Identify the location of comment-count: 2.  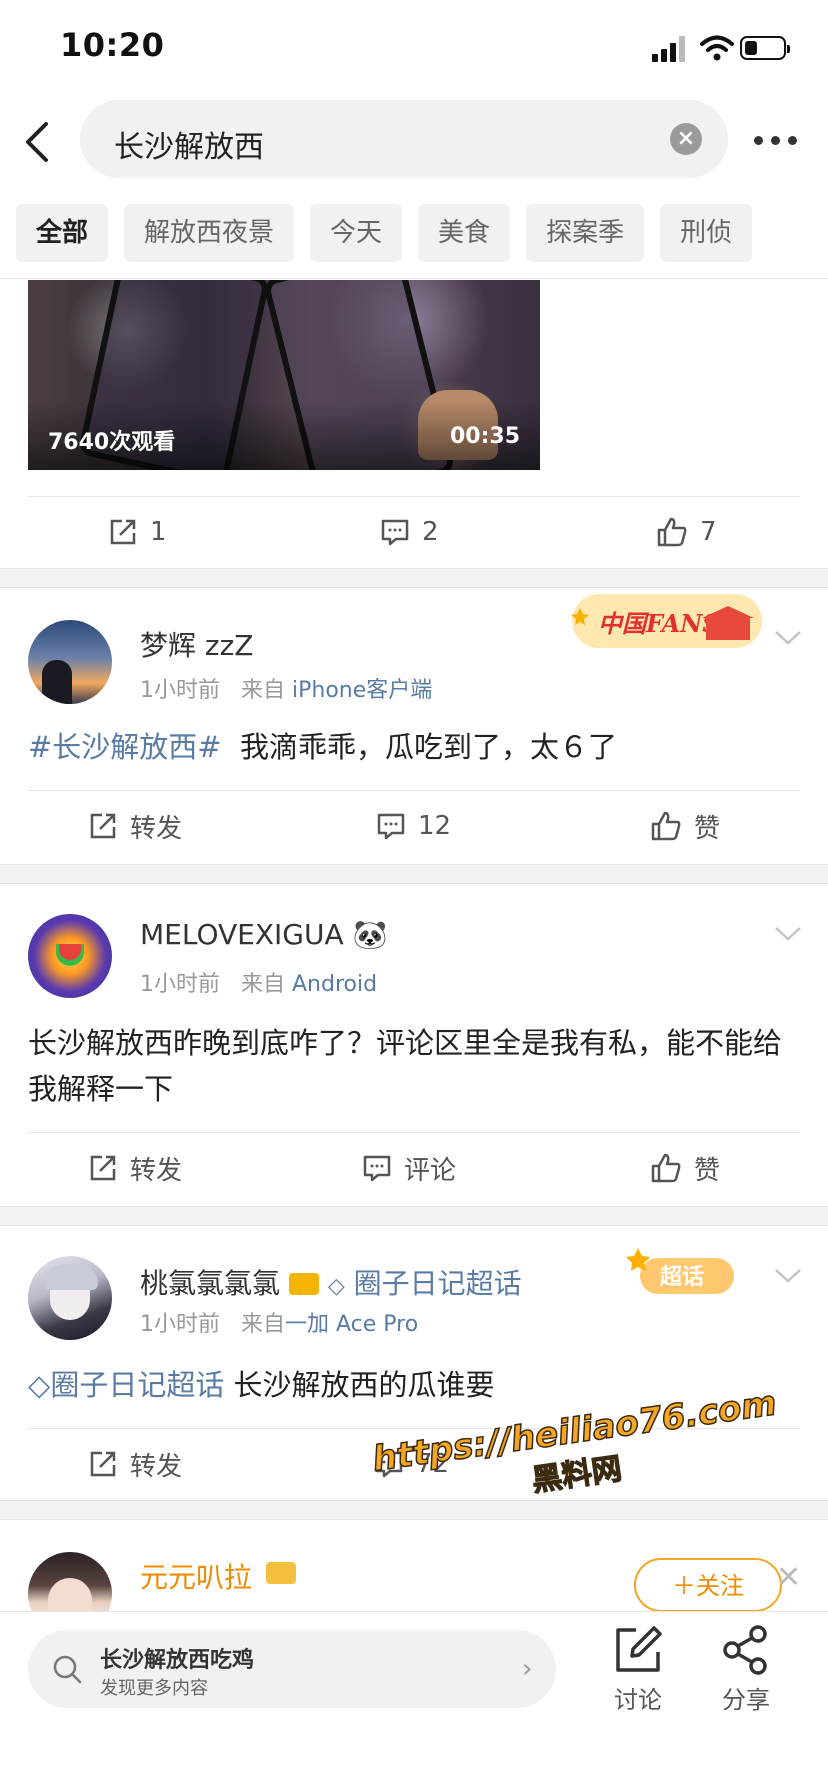
(430, 532).